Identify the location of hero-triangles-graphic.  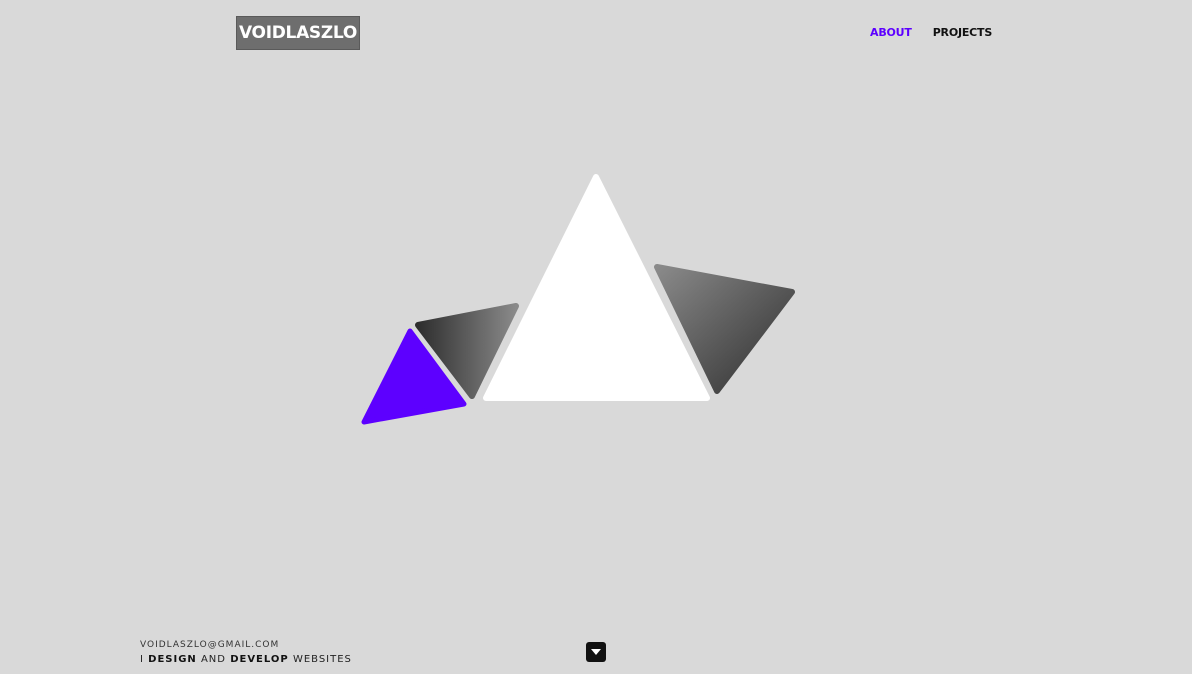
(578, 299).